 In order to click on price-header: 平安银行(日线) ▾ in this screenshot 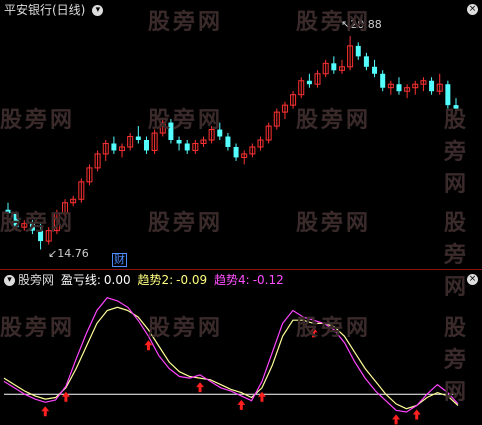, I will do `click(55, 10)`.